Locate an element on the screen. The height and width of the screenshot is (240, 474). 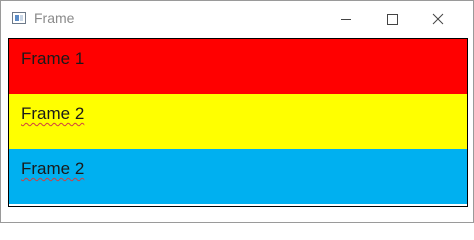
window-title: Frame is located at coordinates (54, 18).